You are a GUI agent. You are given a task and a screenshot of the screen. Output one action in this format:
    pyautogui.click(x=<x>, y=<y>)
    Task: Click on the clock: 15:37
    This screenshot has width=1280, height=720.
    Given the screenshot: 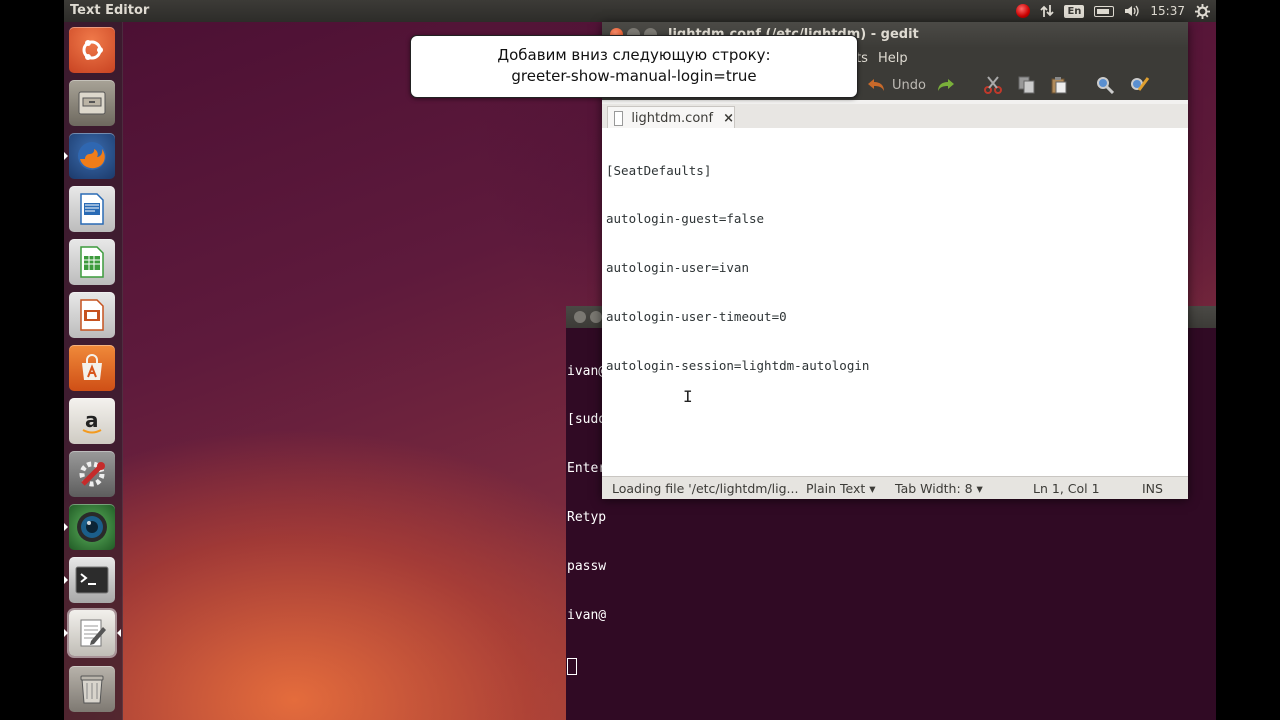 What is the action you would take?
    pyautogui.click(x=1167, y=11)
    